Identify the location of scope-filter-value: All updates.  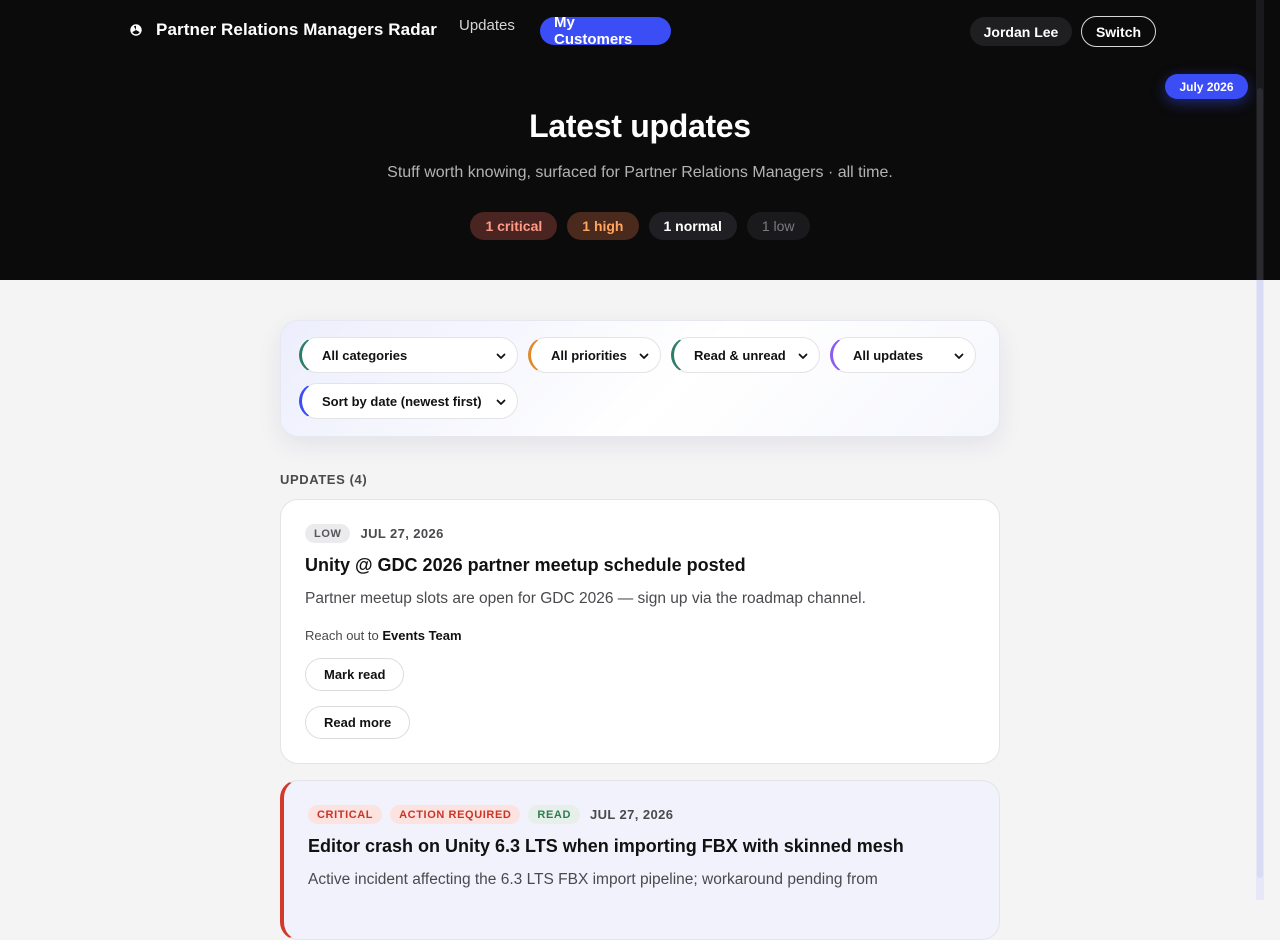
(888, 355).